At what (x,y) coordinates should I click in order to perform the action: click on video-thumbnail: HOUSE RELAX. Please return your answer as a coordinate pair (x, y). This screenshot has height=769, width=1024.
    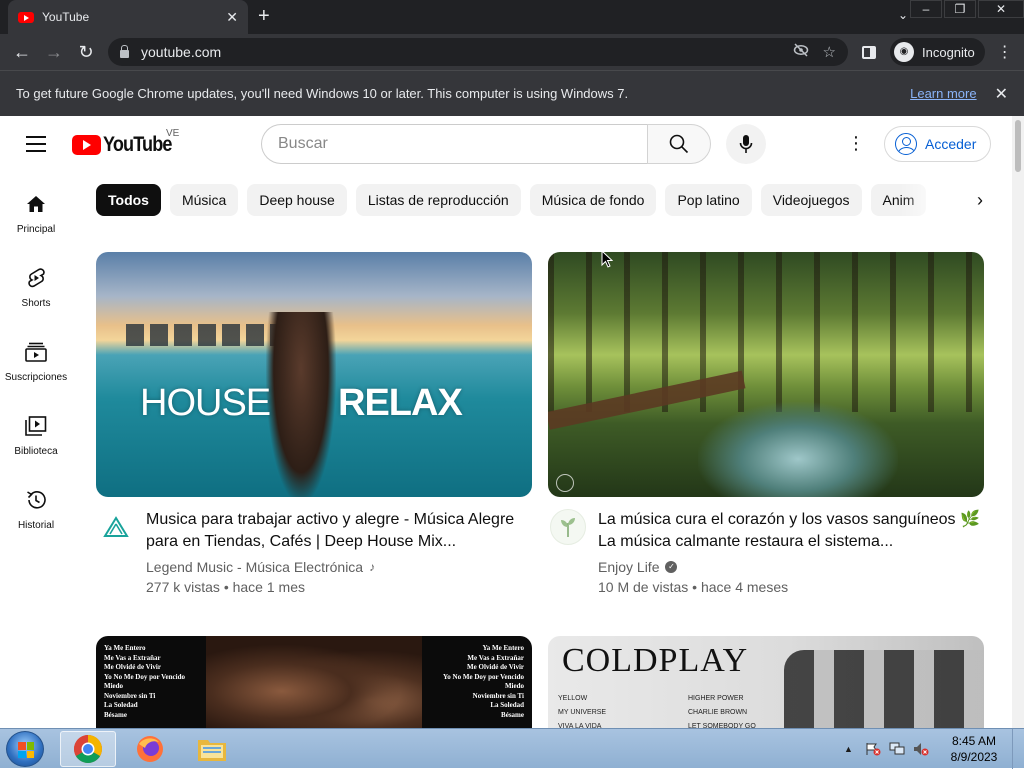
    Looking at the image, I should click on (314, 374).